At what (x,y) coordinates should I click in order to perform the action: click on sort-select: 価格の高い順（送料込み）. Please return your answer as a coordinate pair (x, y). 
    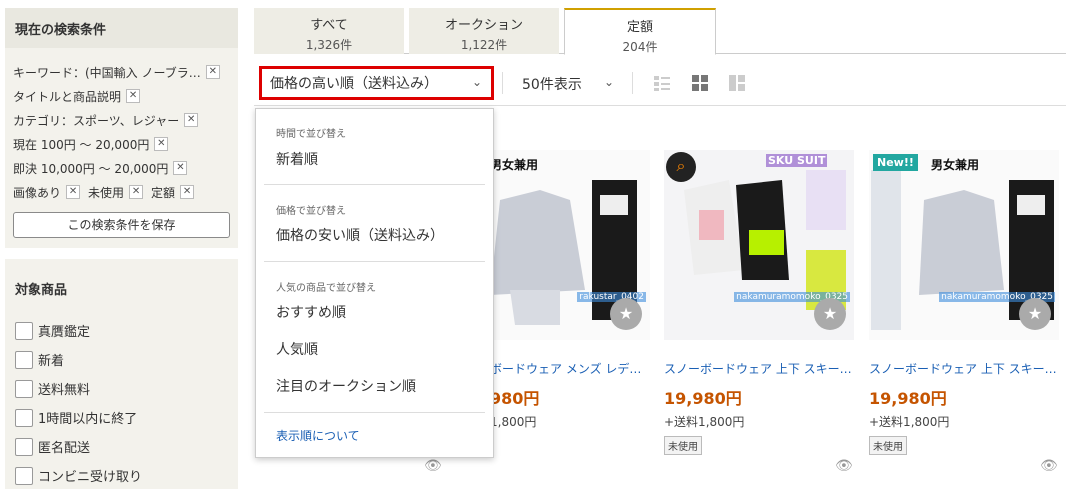
    Looking at the image, I should click on (376, 83).